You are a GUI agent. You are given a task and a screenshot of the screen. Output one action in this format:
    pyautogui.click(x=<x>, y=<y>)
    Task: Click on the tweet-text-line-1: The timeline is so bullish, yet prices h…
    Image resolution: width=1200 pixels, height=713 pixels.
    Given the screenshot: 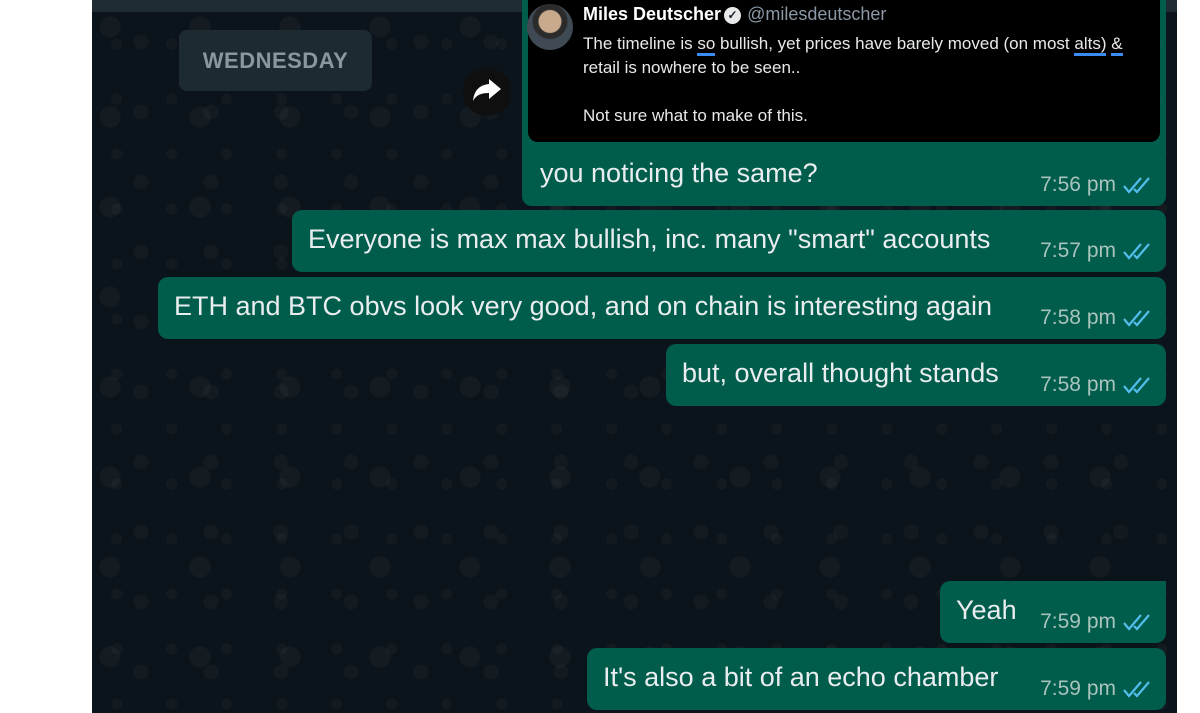 What is the action you would take?
    pyautogui.click(x=853, y=45)
    